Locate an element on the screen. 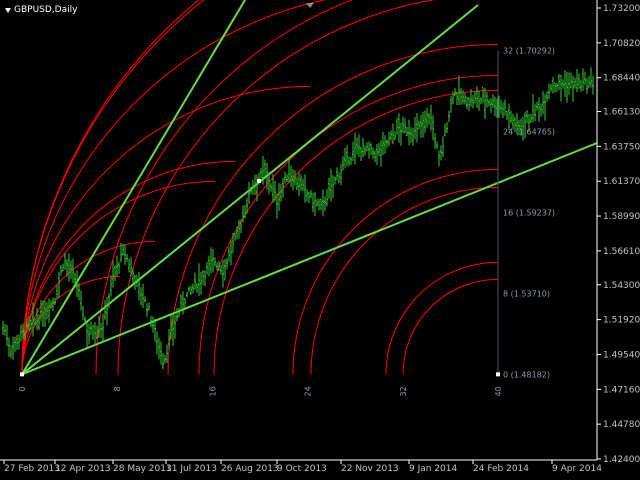  time-axis-label: 22 Nov 2013 is located at coordinates (370, 469).